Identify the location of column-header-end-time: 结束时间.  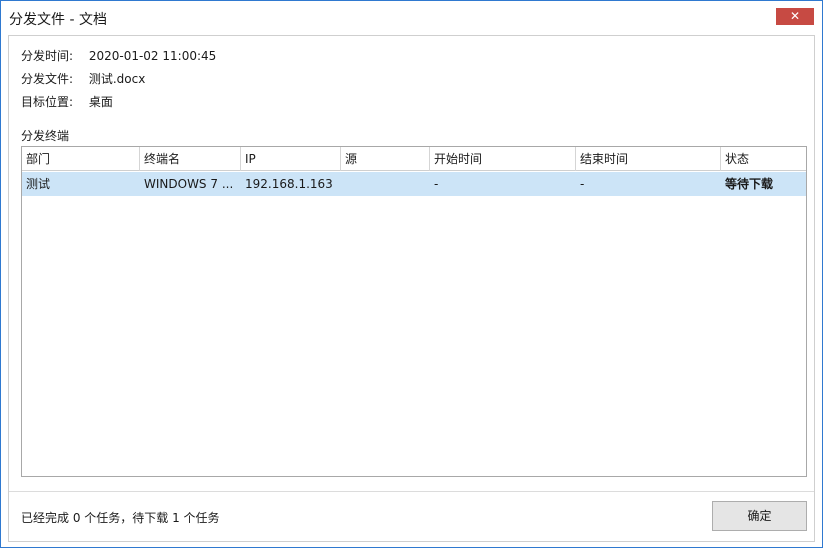
(648, 159).